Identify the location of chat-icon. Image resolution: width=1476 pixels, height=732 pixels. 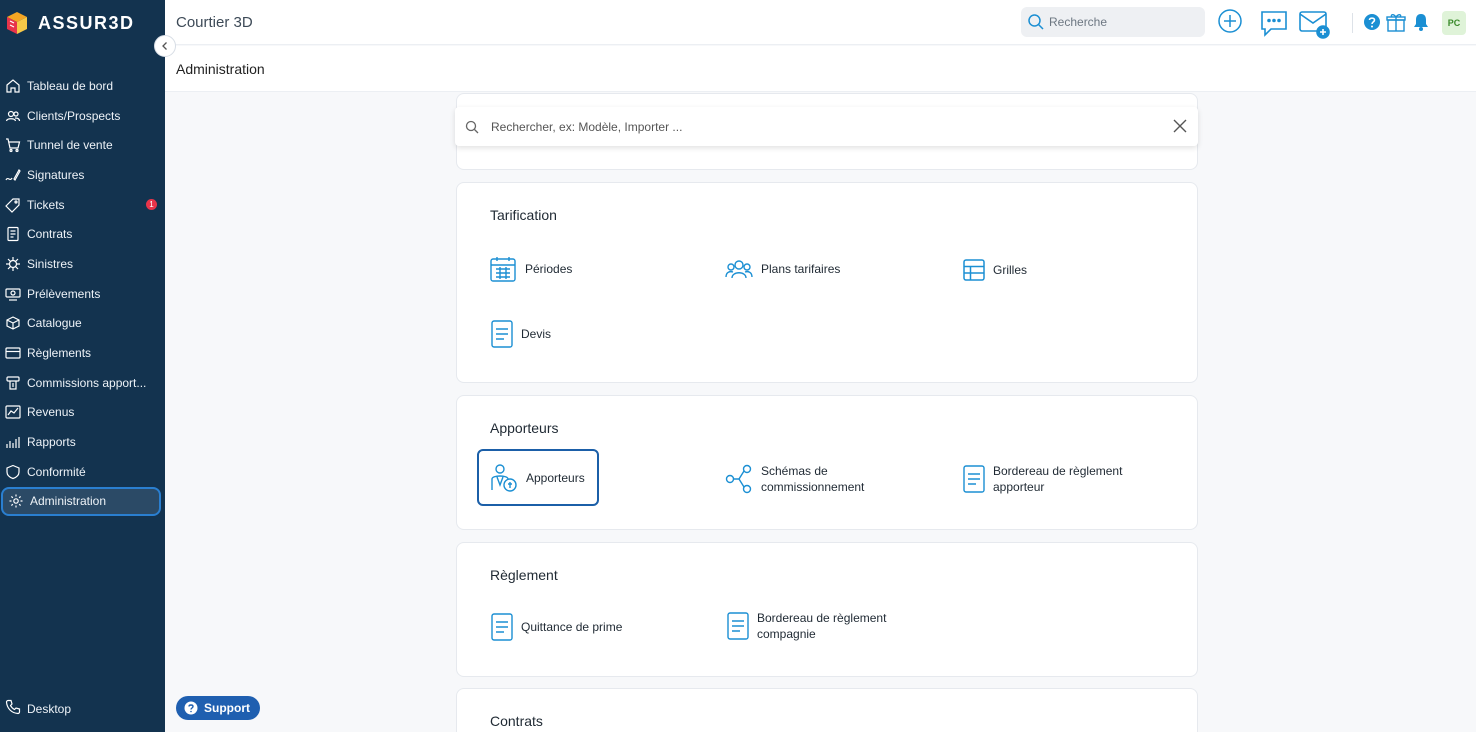
(1274, 24).